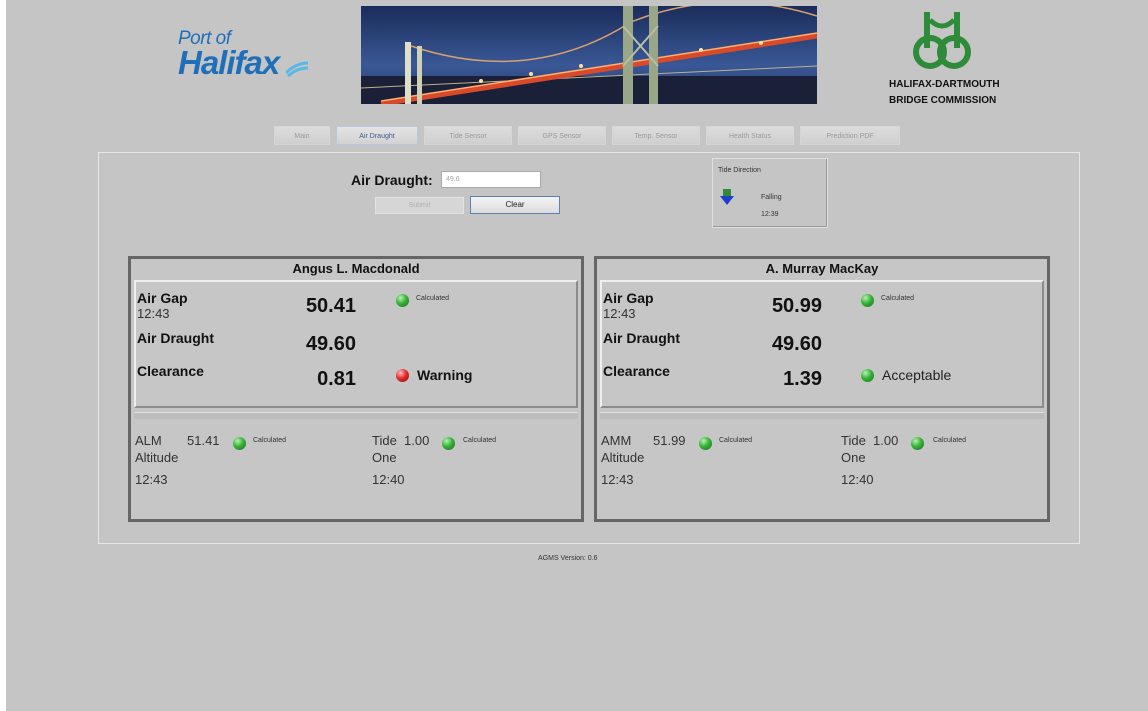 This screenshot has height=711, width=1148. What do you see at coordinates (302, 135) in the screenshot?
I see `tab-main: Main` at bounding box center [302, 135].